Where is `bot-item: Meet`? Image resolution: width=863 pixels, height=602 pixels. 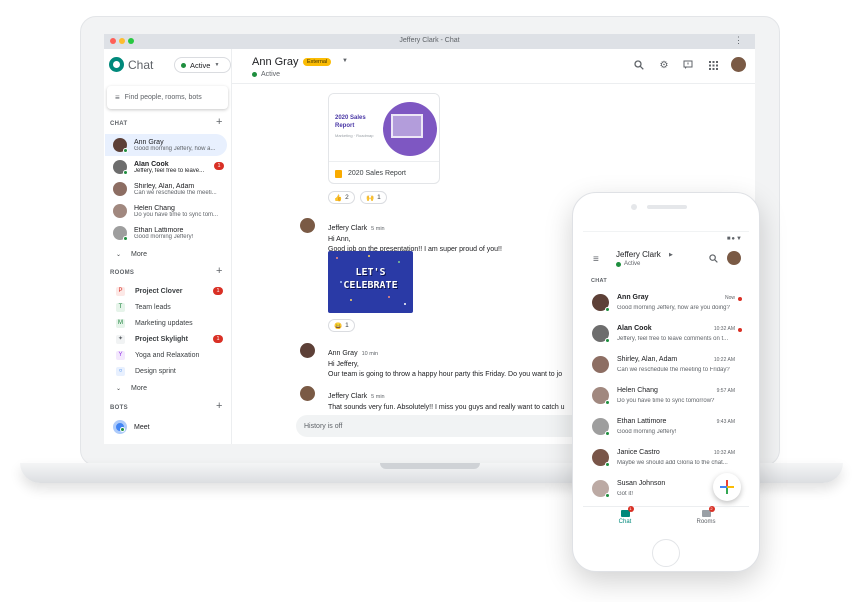 bot-item: Meet is located at coordinates (166, 427).